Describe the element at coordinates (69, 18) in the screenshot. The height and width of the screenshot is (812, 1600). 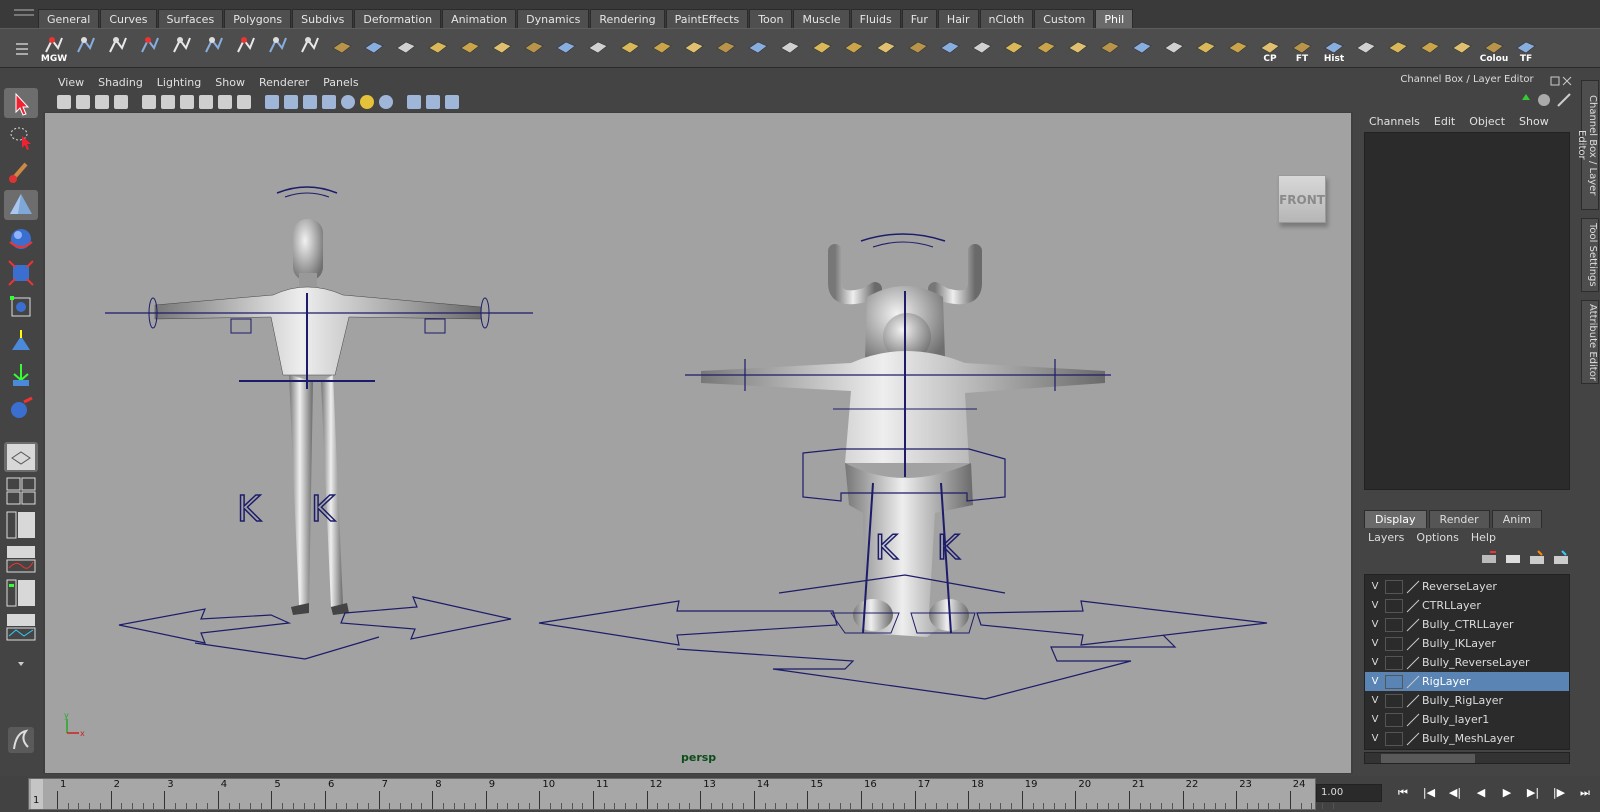
I see `shelf-tab-general: General` at that location.